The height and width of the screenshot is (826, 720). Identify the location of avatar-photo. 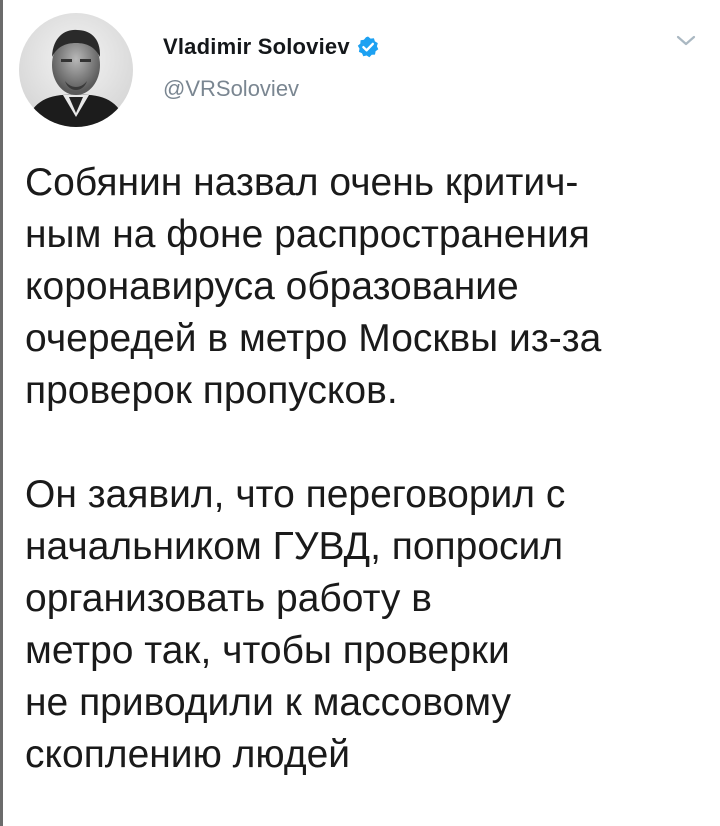
(76, 70).